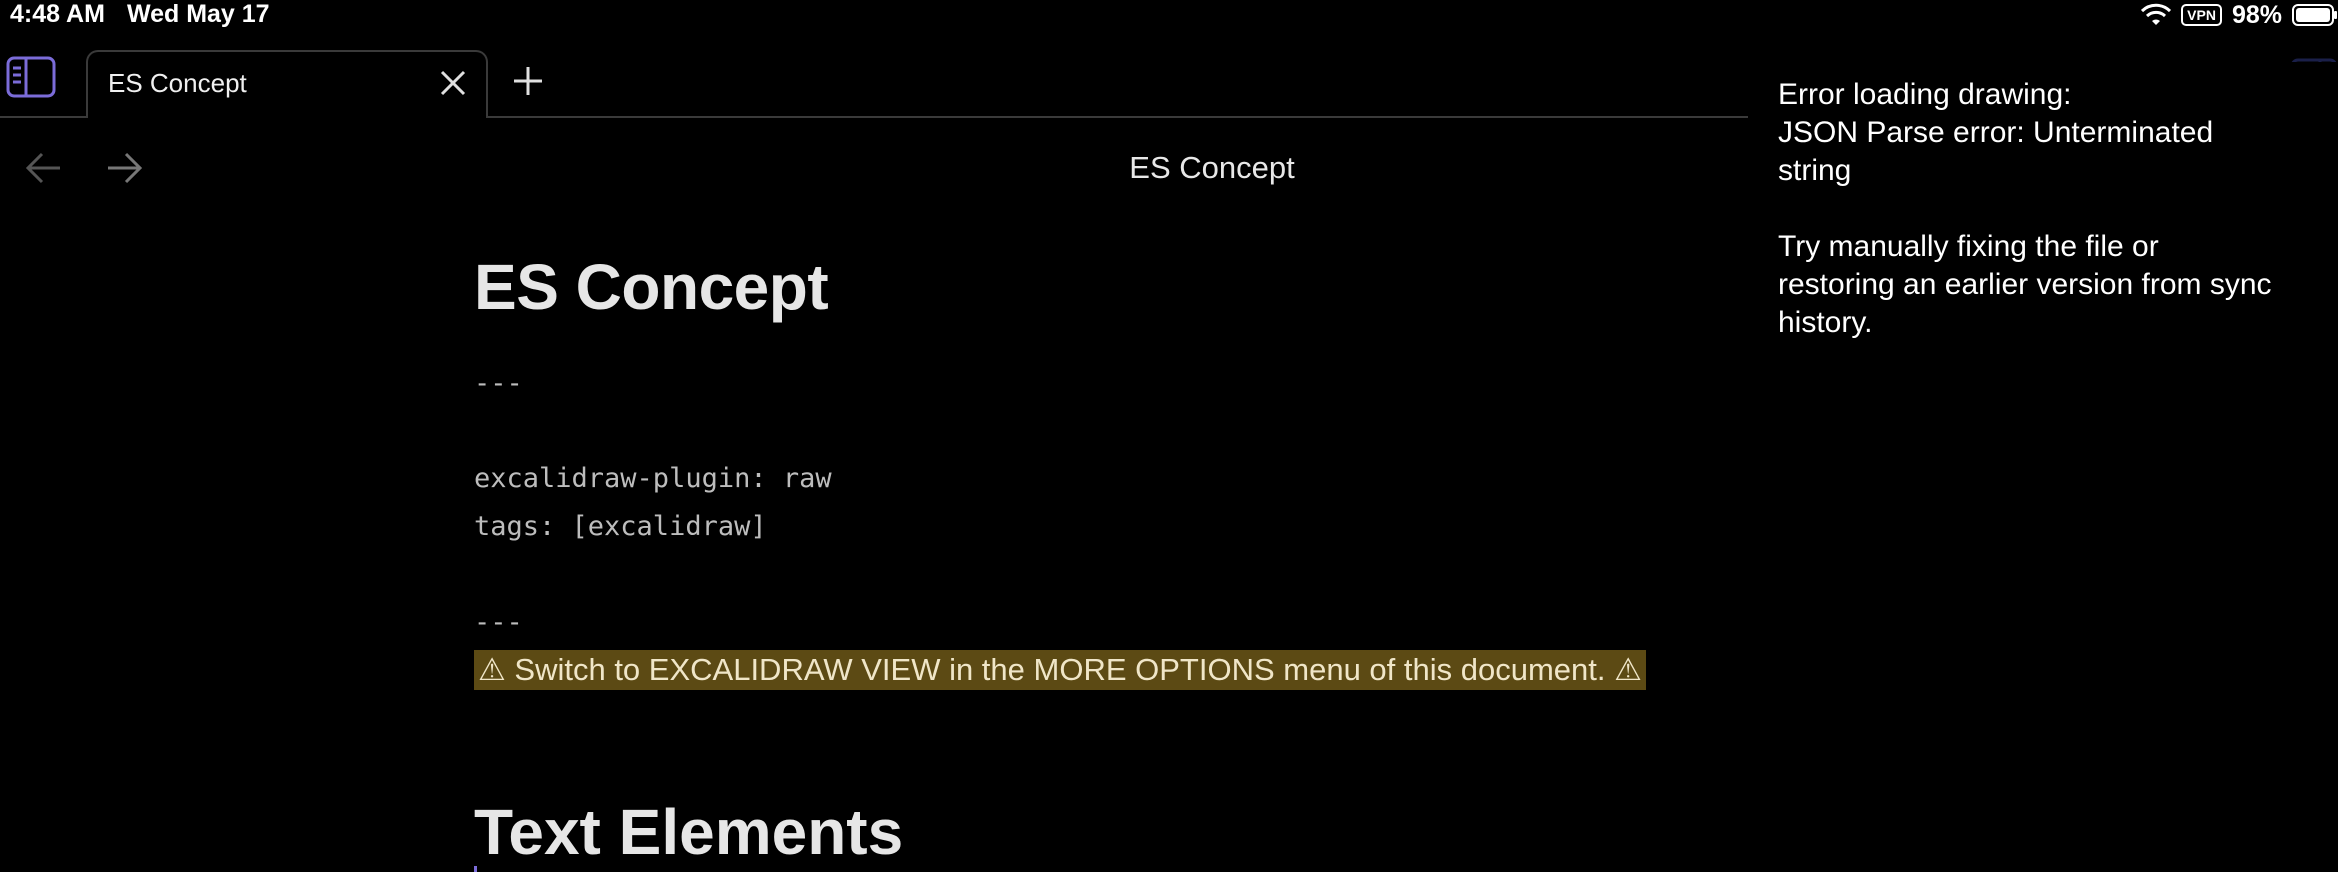 This screenshot has width=2338, height=872. Describe the element at coordinates (124, 168) in the screenshot. I see `forward-arrow-icon` at that location.